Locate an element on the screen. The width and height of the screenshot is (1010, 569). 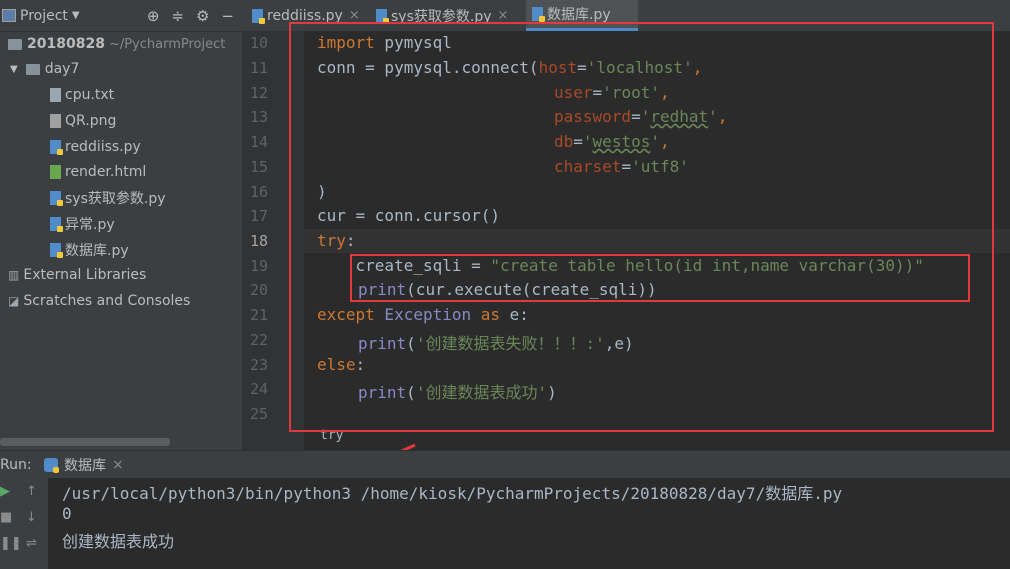
console-output-line: 创建数据表成功 is located at coordinates (118, 541).